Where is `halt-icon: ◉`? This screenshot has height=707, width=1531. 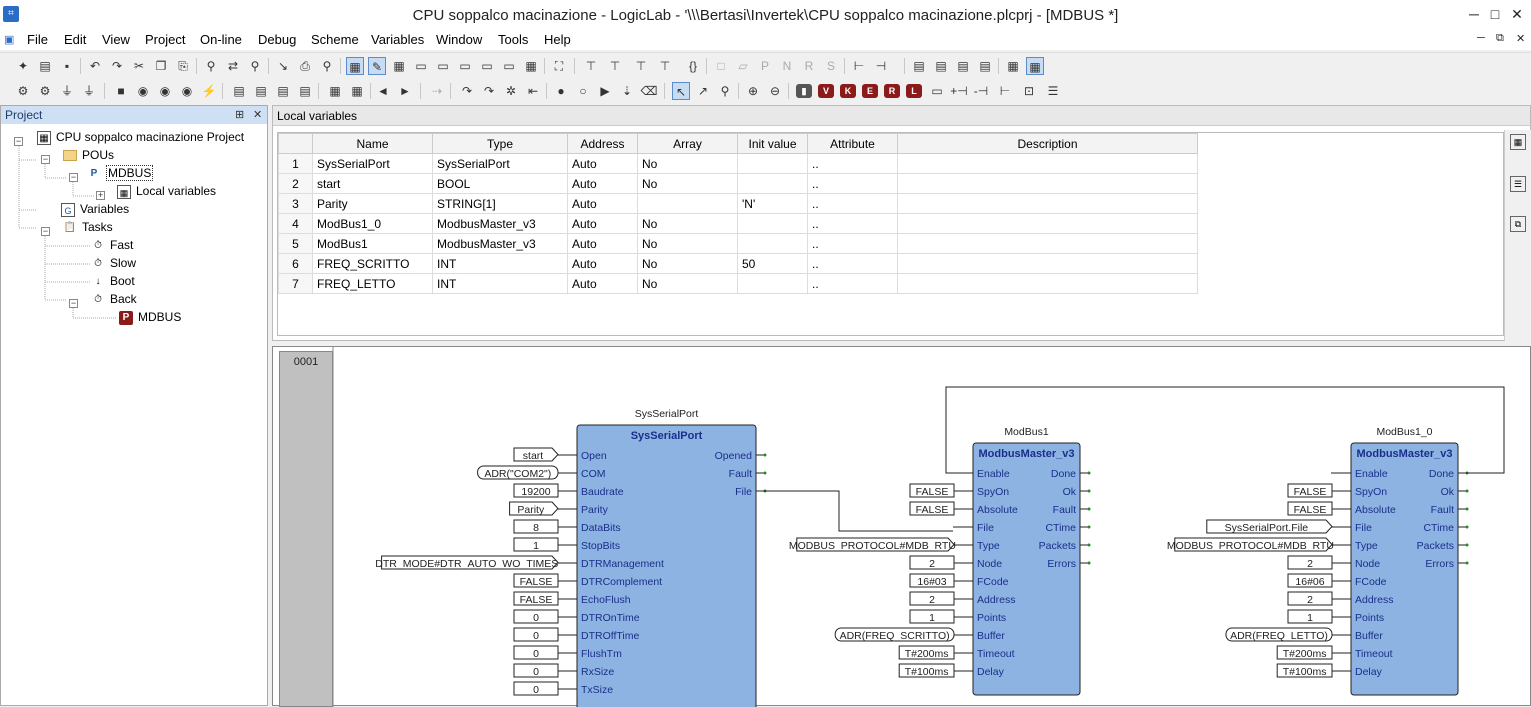 halt-icon: ◉ is located at coordinates (187, 91).